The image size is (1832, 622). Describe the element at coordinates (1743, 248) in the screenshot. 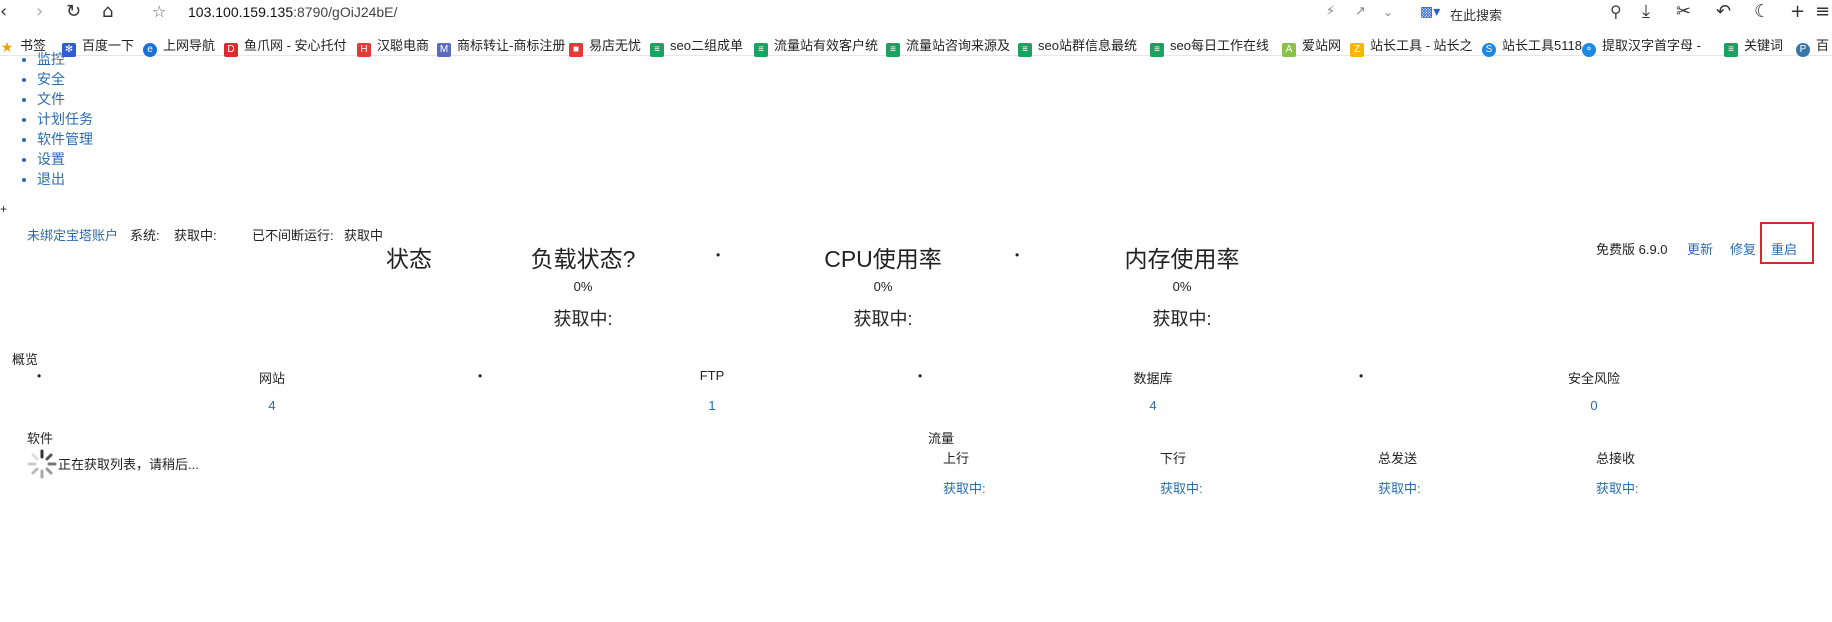

I see `repair-link: 修复` at that location.